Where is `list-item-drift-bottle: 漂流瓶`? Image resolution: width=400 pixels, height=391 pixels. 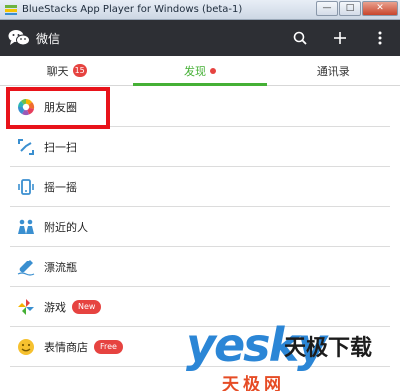
list-item-drift-bottle: 漂流瓶 is located at coordinates (200, 267).